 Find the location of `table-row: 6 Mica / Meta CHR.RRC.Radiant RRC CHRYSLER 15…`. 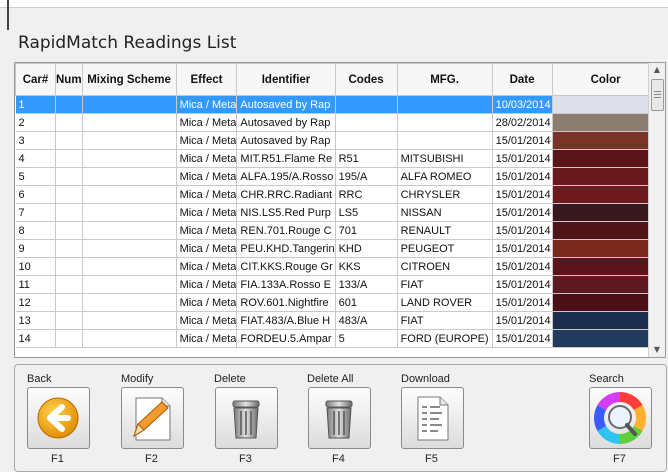

table-row: 6 Mica / Meta CHR.RRC.Radiant RRC CHRYSLER 15… is located at coordinates (337, 194).